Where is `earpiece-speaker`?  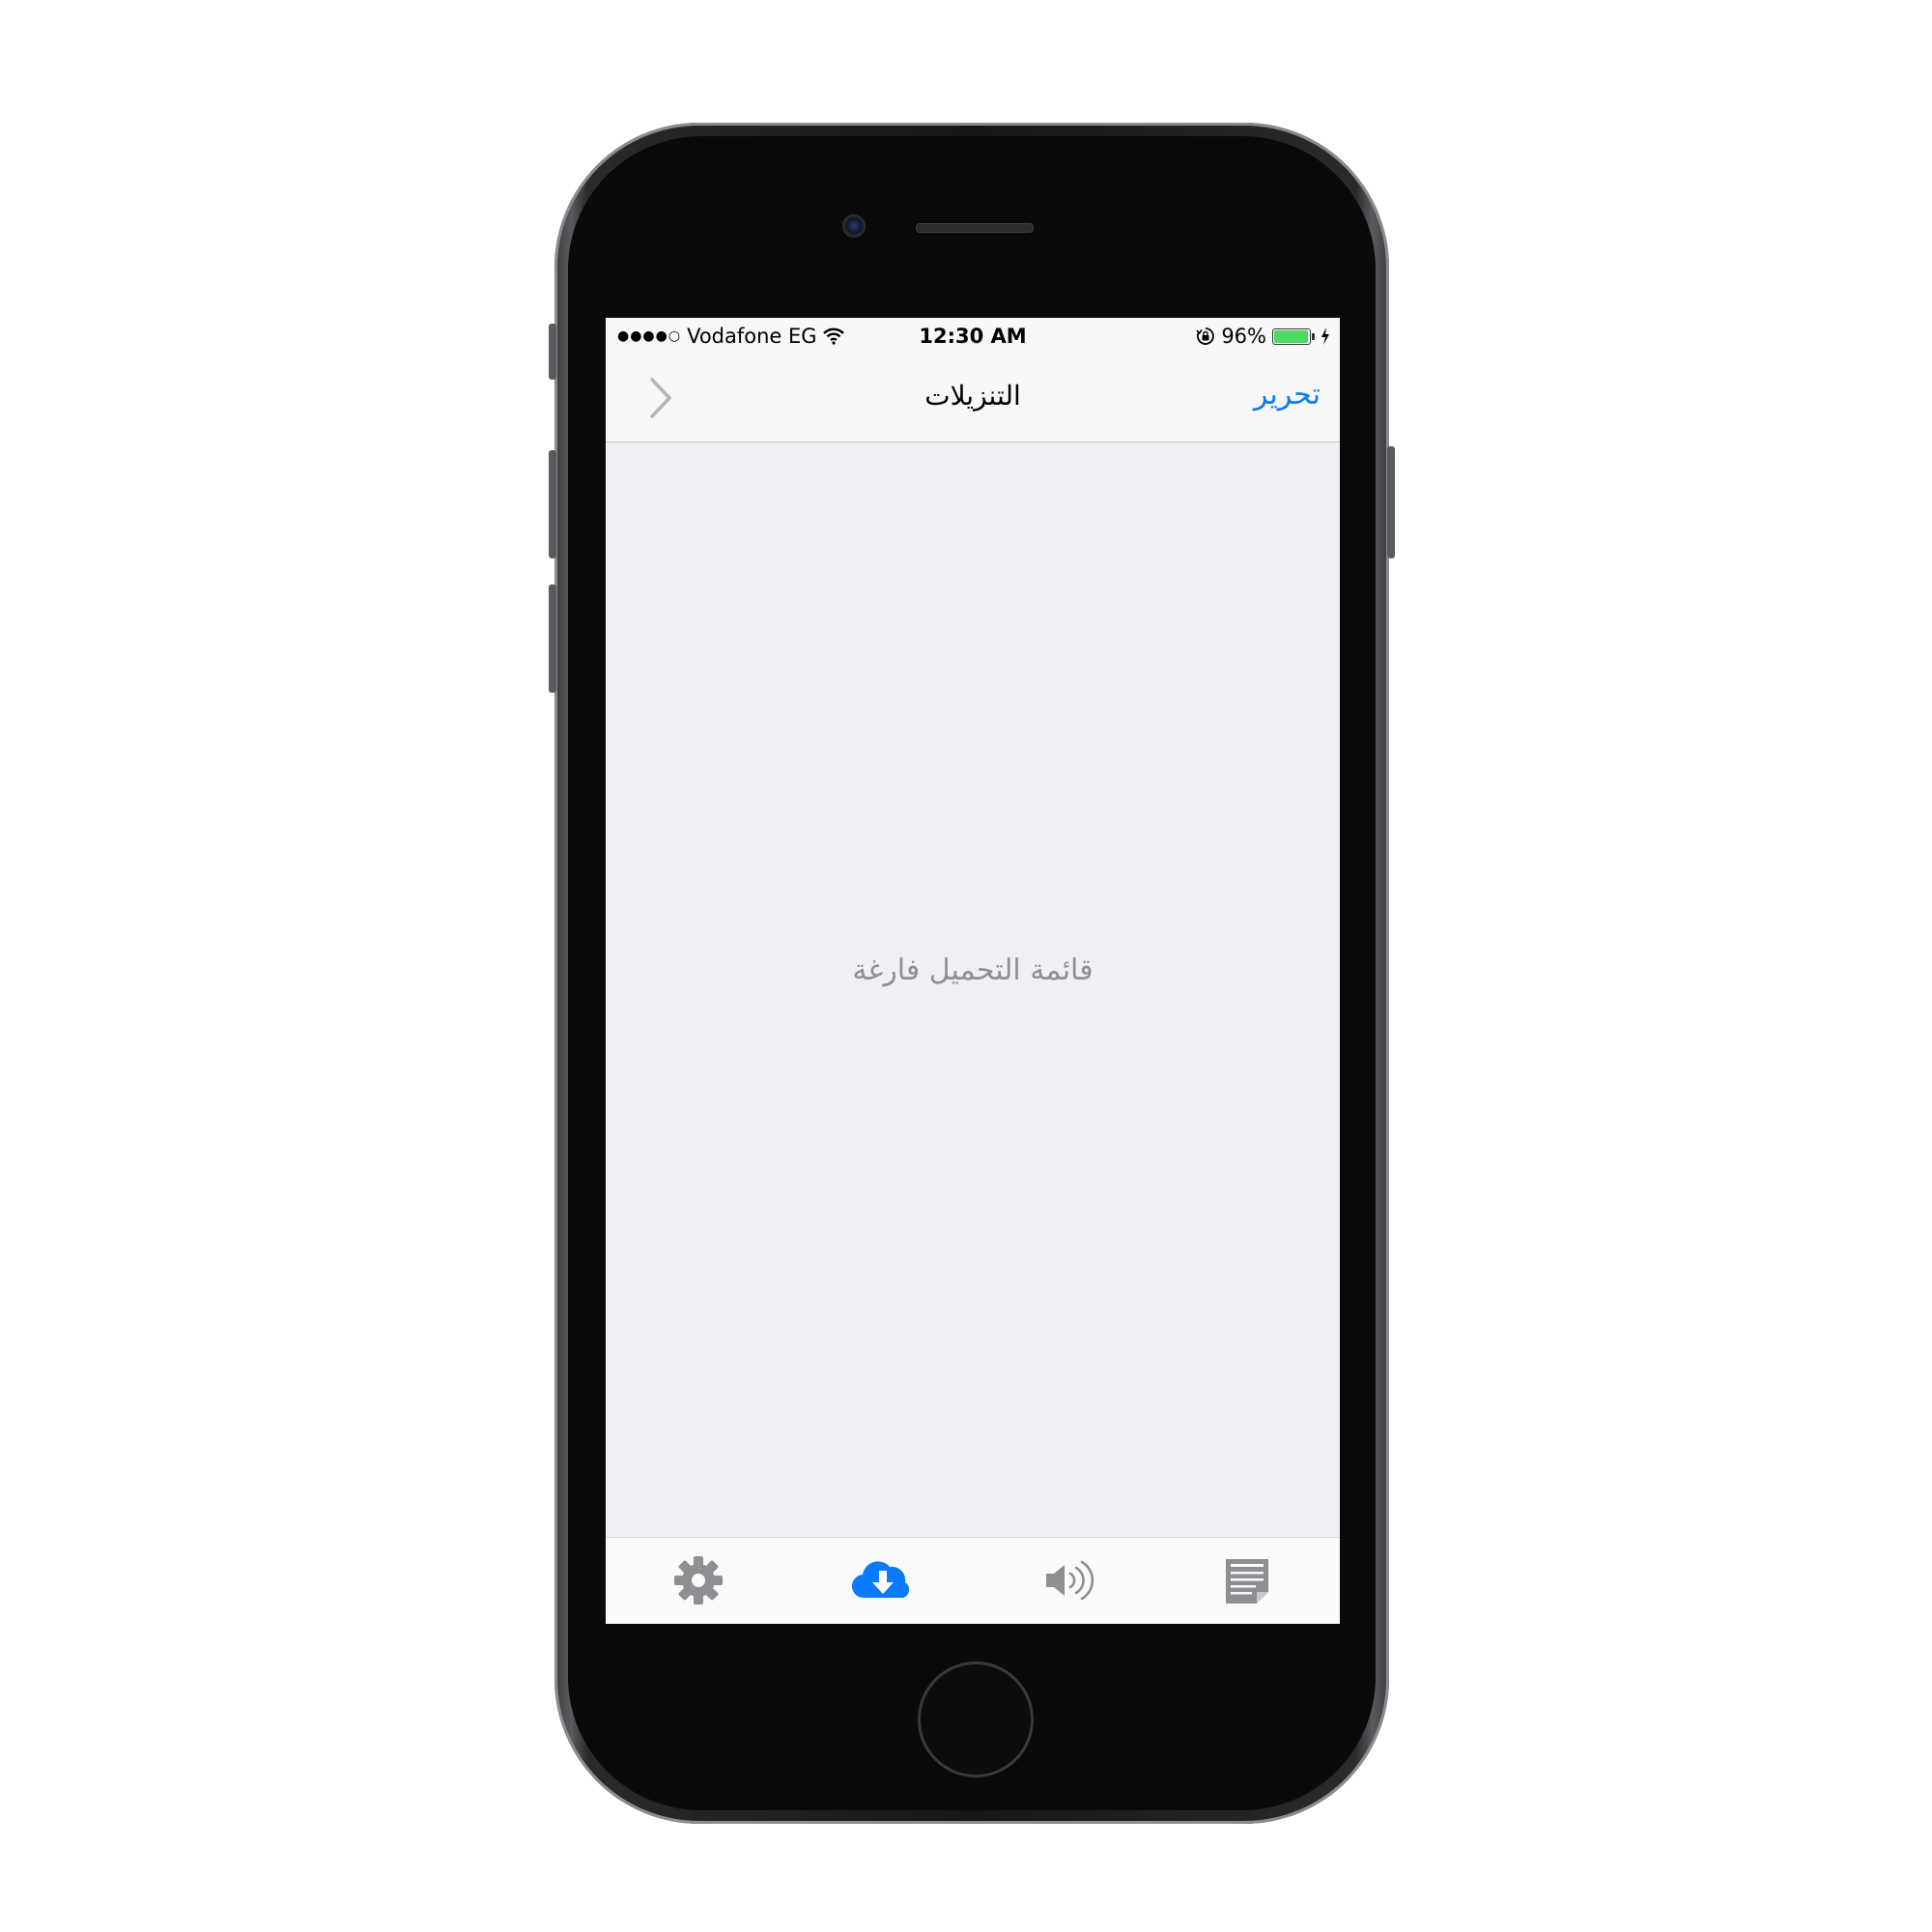
earpiece-speaker is located at coordinates (975, 228).